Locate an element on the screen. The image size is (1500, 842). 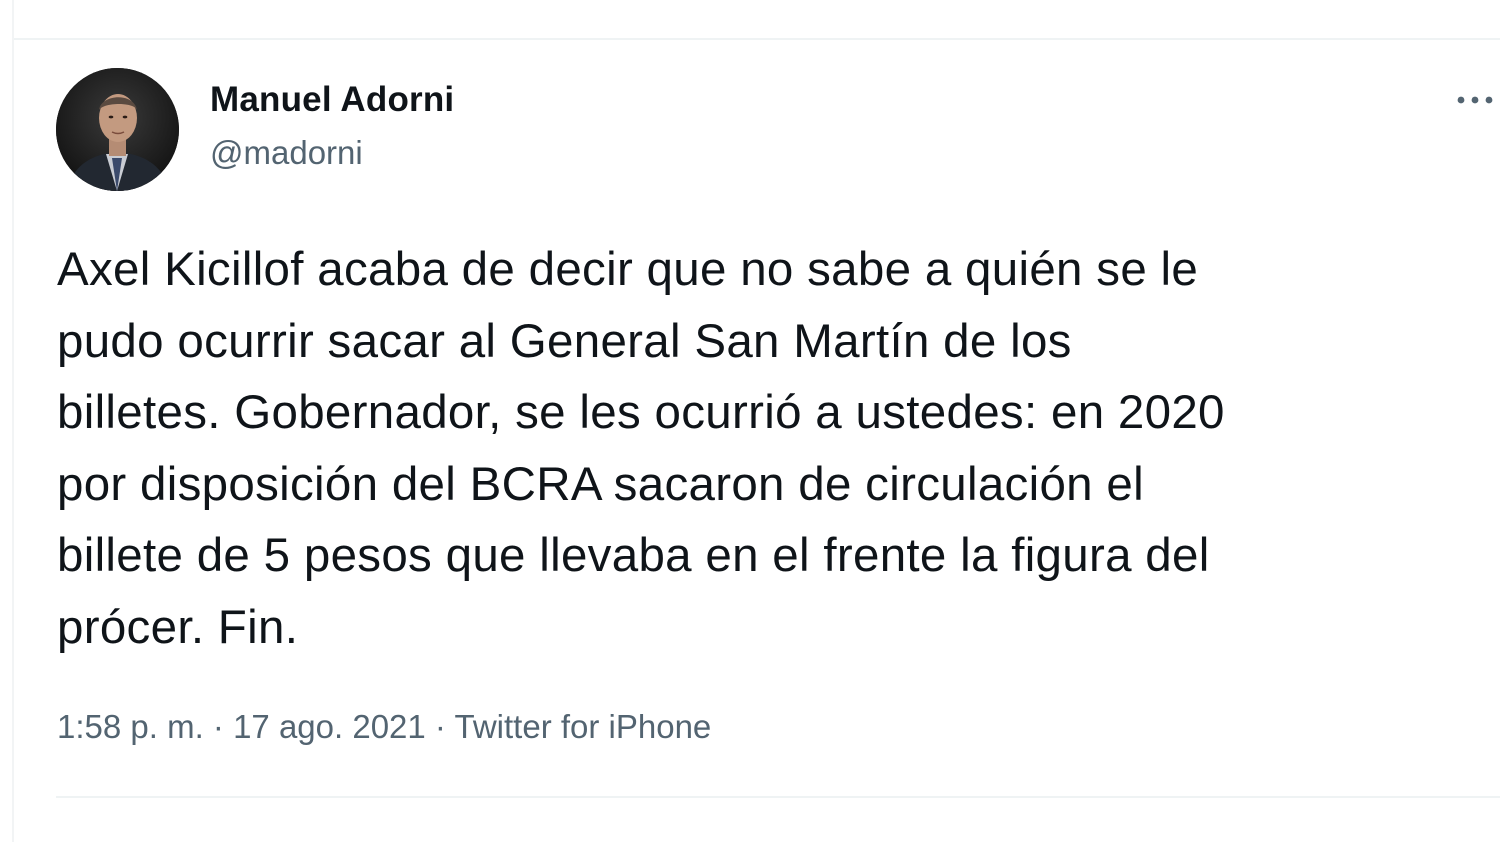
tweet-source-link: Twitter for iPhone is located at coordinates (583, 726).